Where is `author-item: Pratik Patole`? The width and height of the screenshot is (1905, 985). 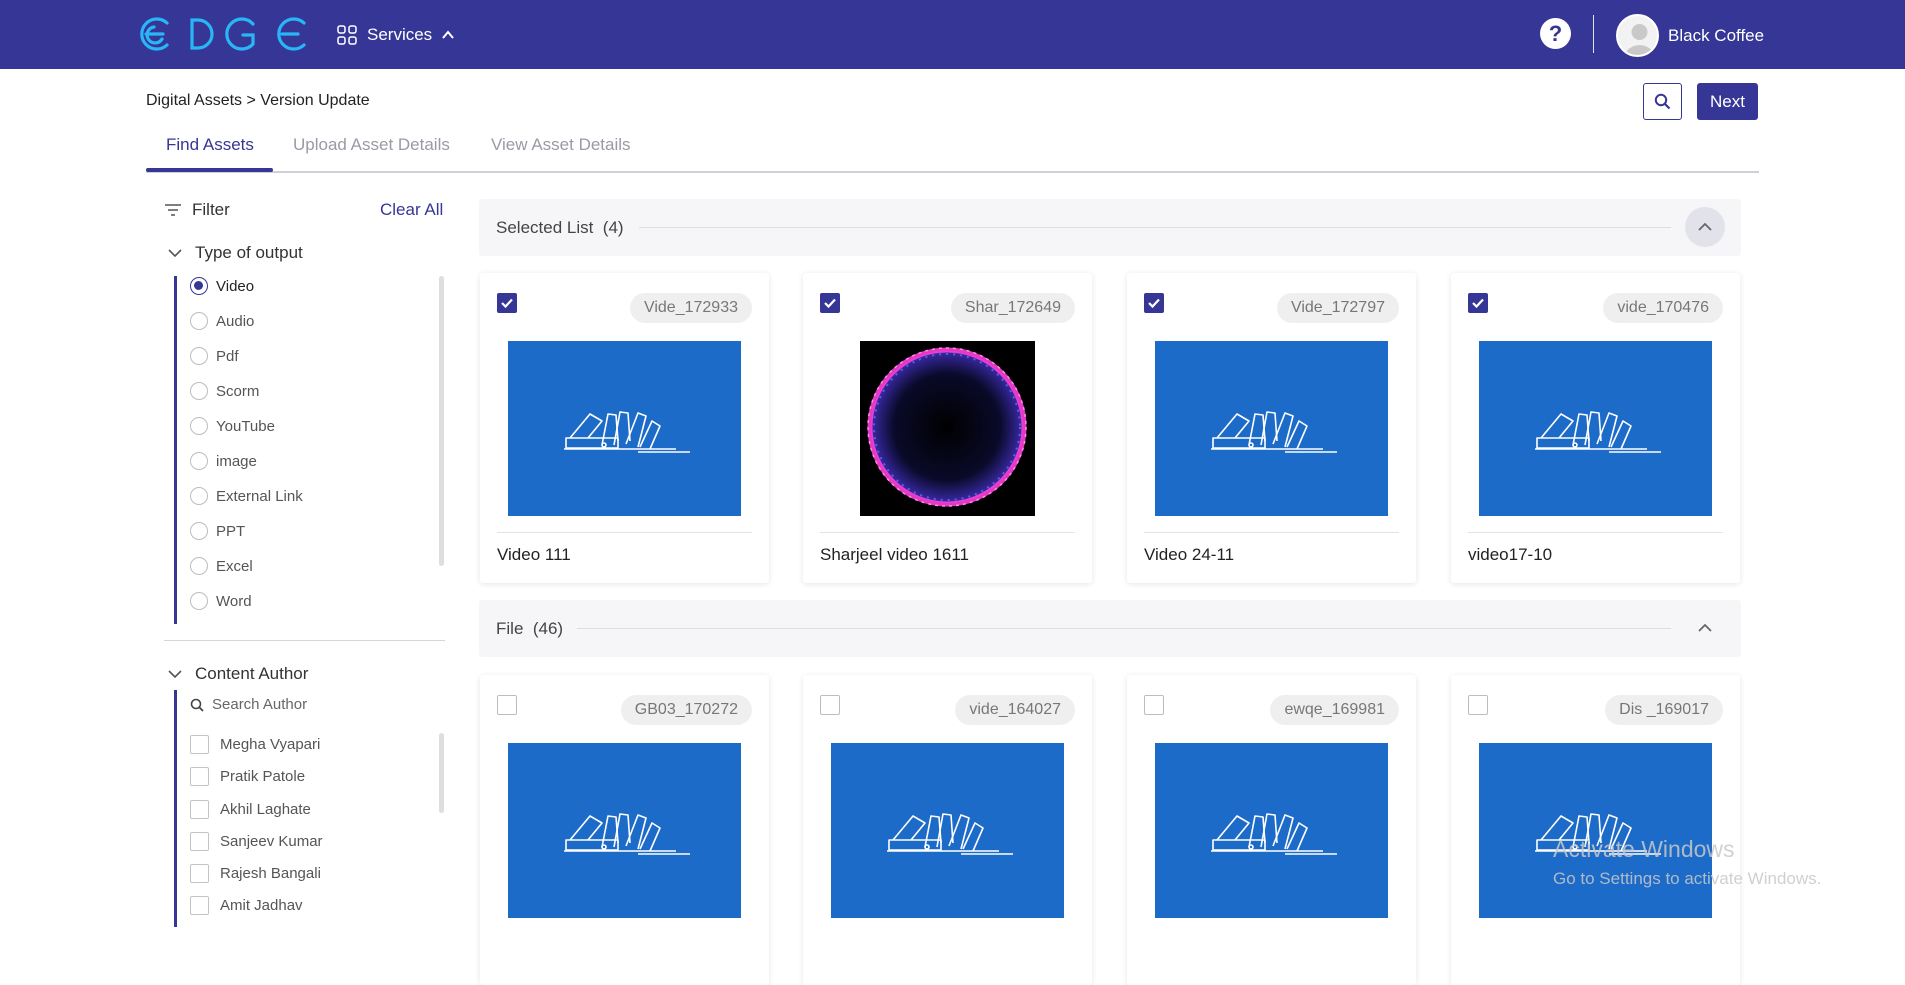
author-item: Pratik Patole is located at coordinates (247, 776).